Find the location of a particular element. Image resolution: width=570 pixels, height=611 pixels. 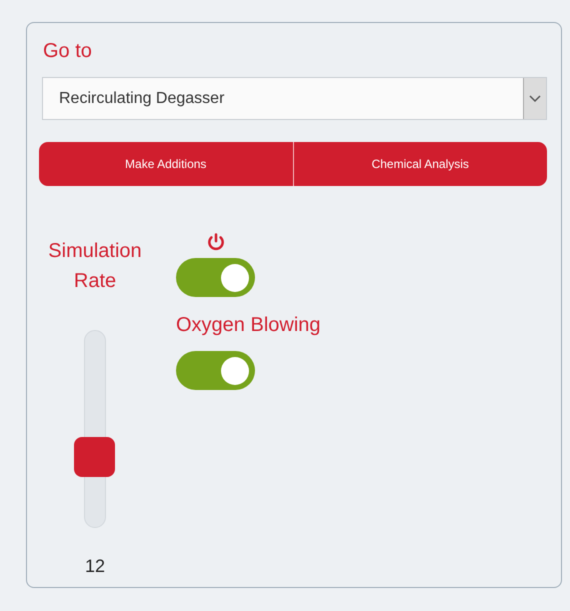

simulation-rate-label: Simulation Rate is located at coordinates (95, 266).